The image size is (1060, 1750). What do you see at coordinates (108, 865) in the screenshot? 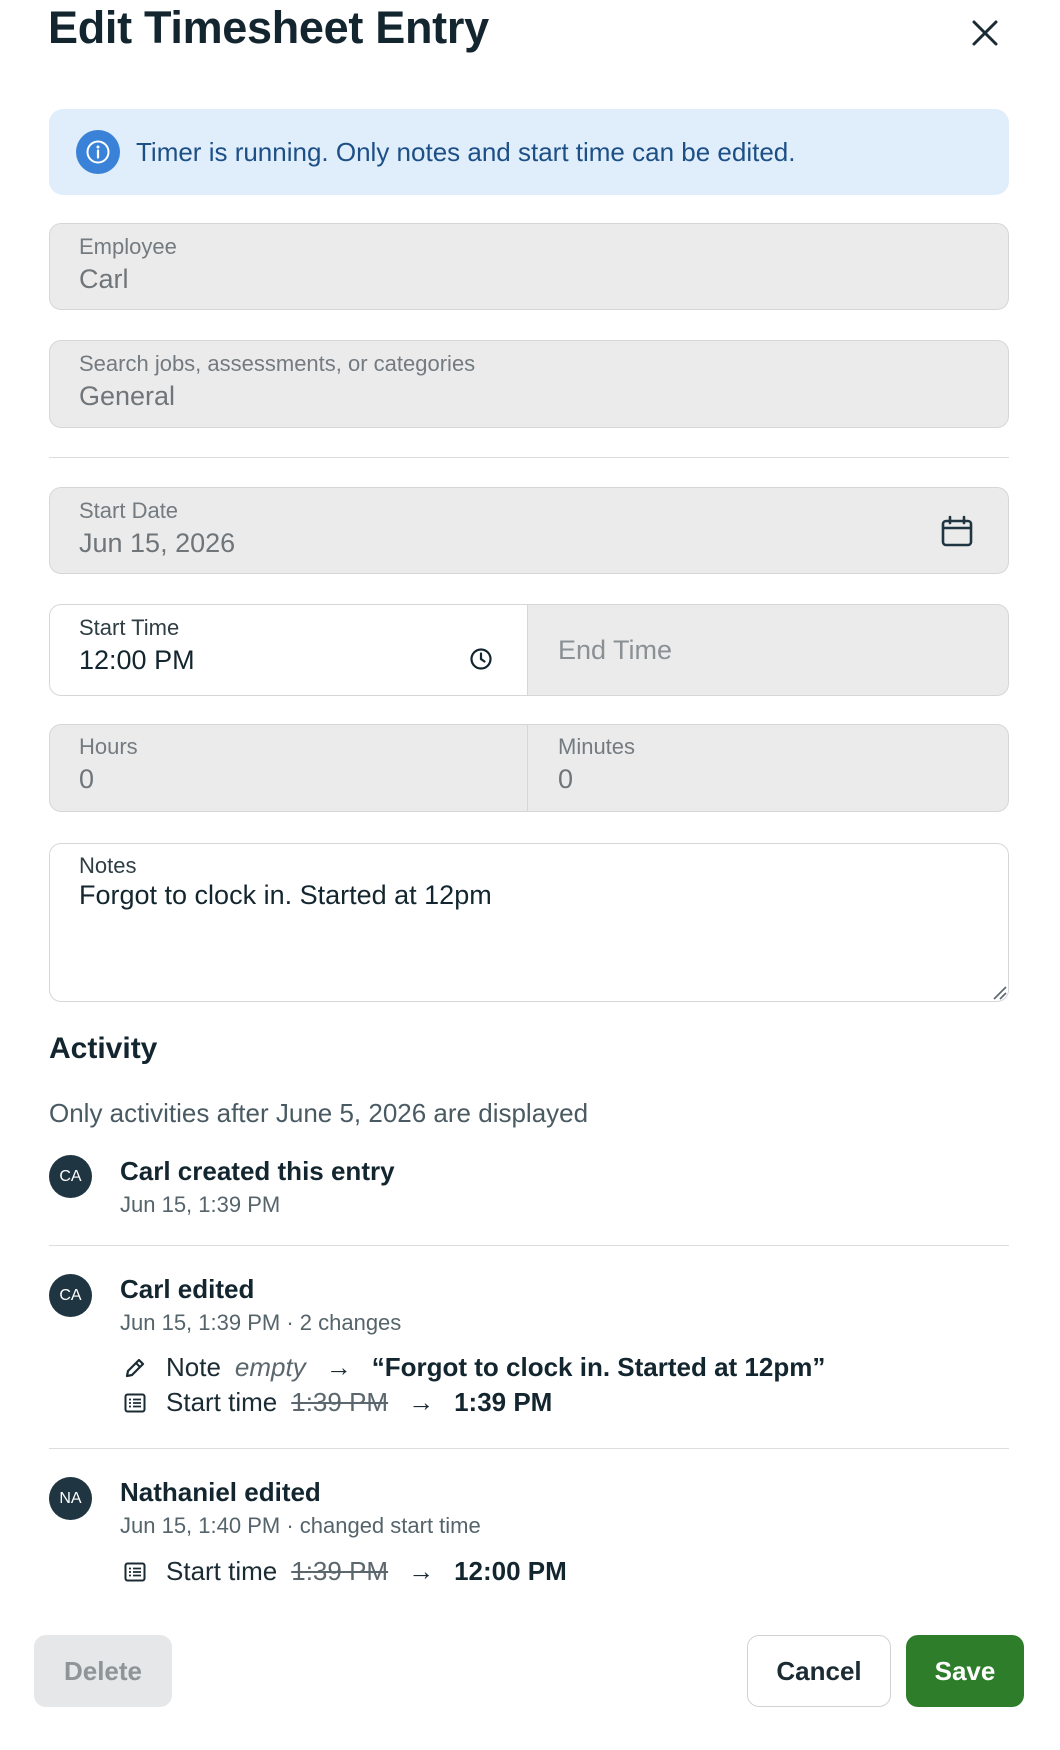
I see `notes-label: Notes` at bounding box center [108, 865].